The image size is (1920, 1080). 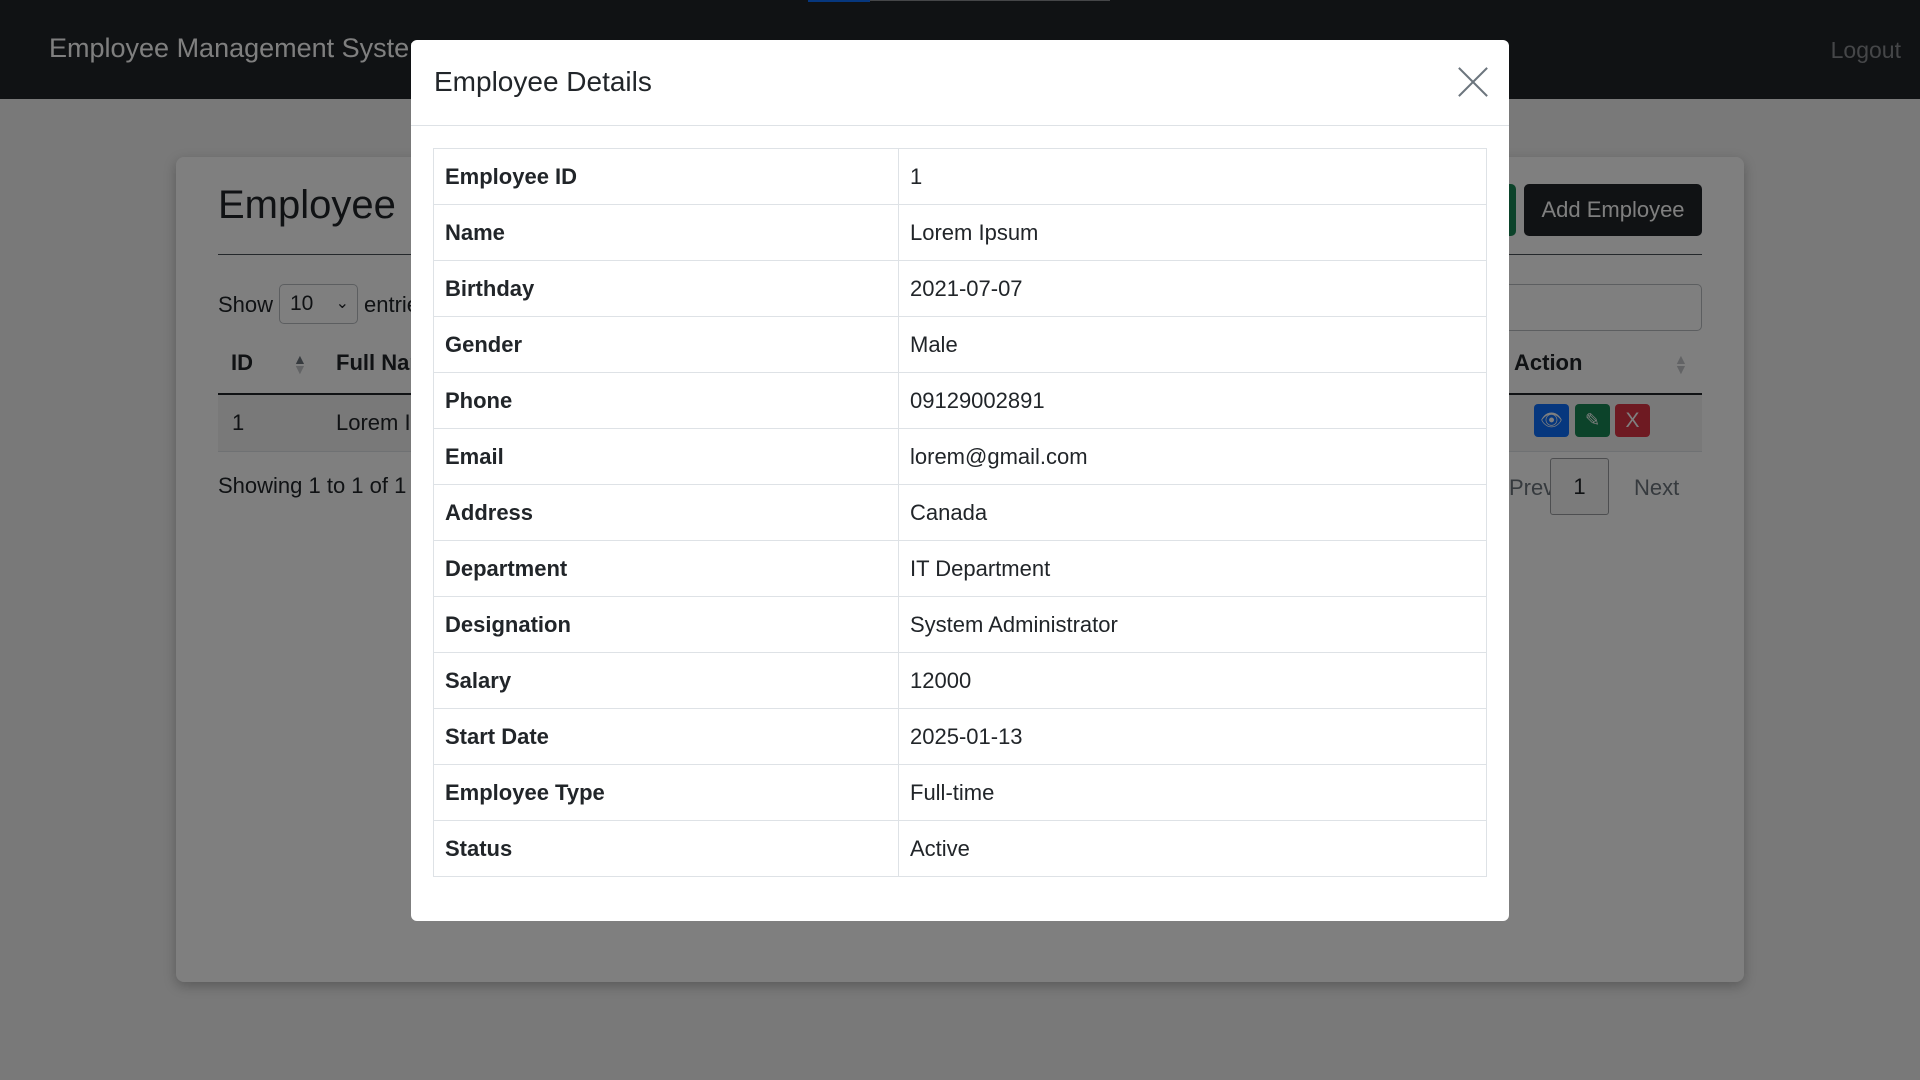 I want to click on detail-label: Employee ID, so click(x=666, y=176).